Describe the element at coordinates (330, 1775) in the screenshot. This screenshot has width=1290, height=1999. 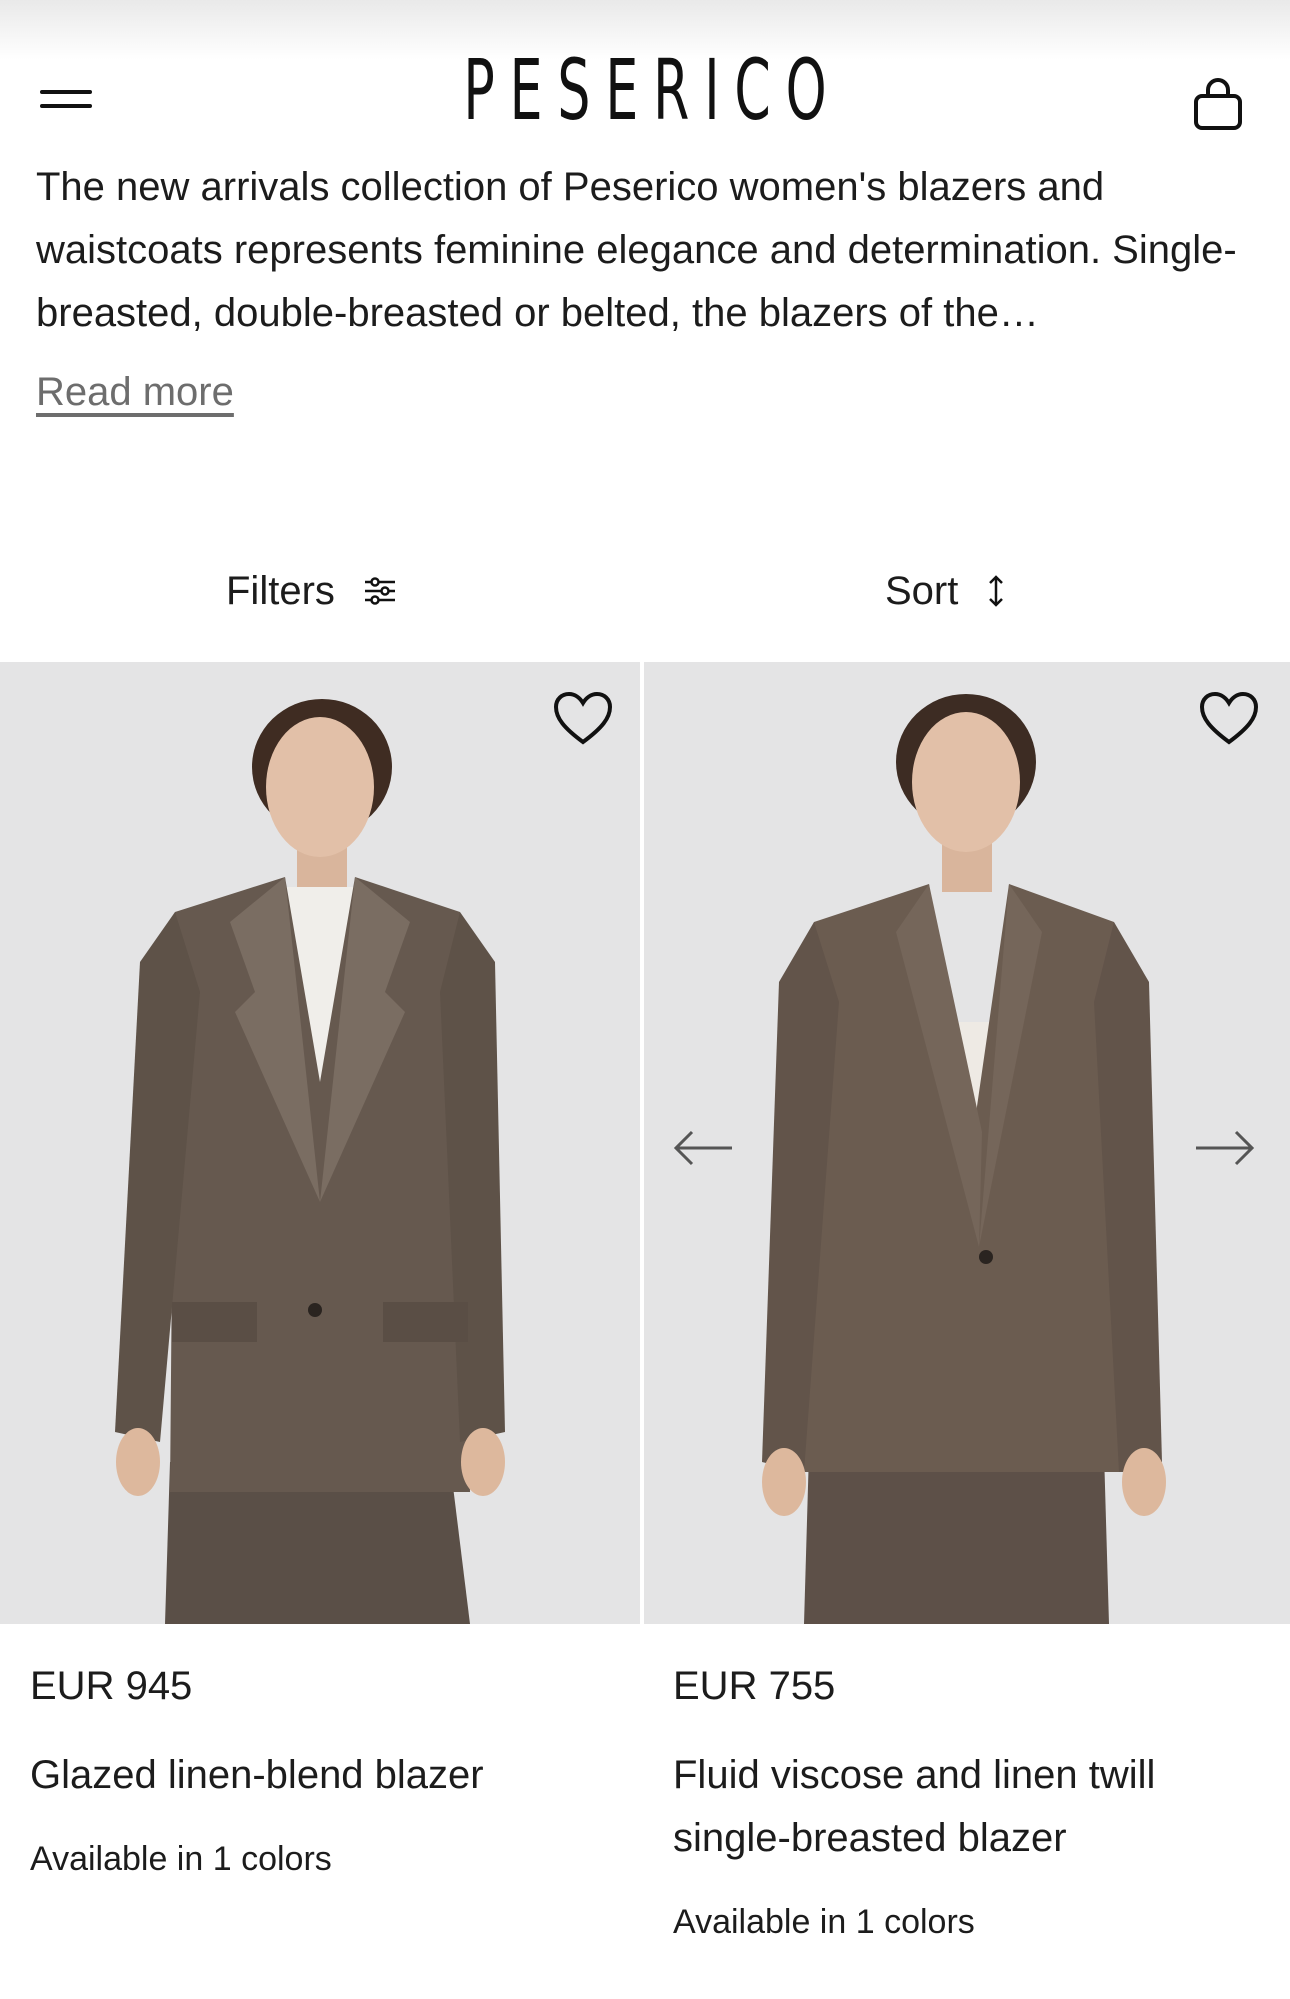
I see `product-name: Glazed linen-blend blazer` at that location.